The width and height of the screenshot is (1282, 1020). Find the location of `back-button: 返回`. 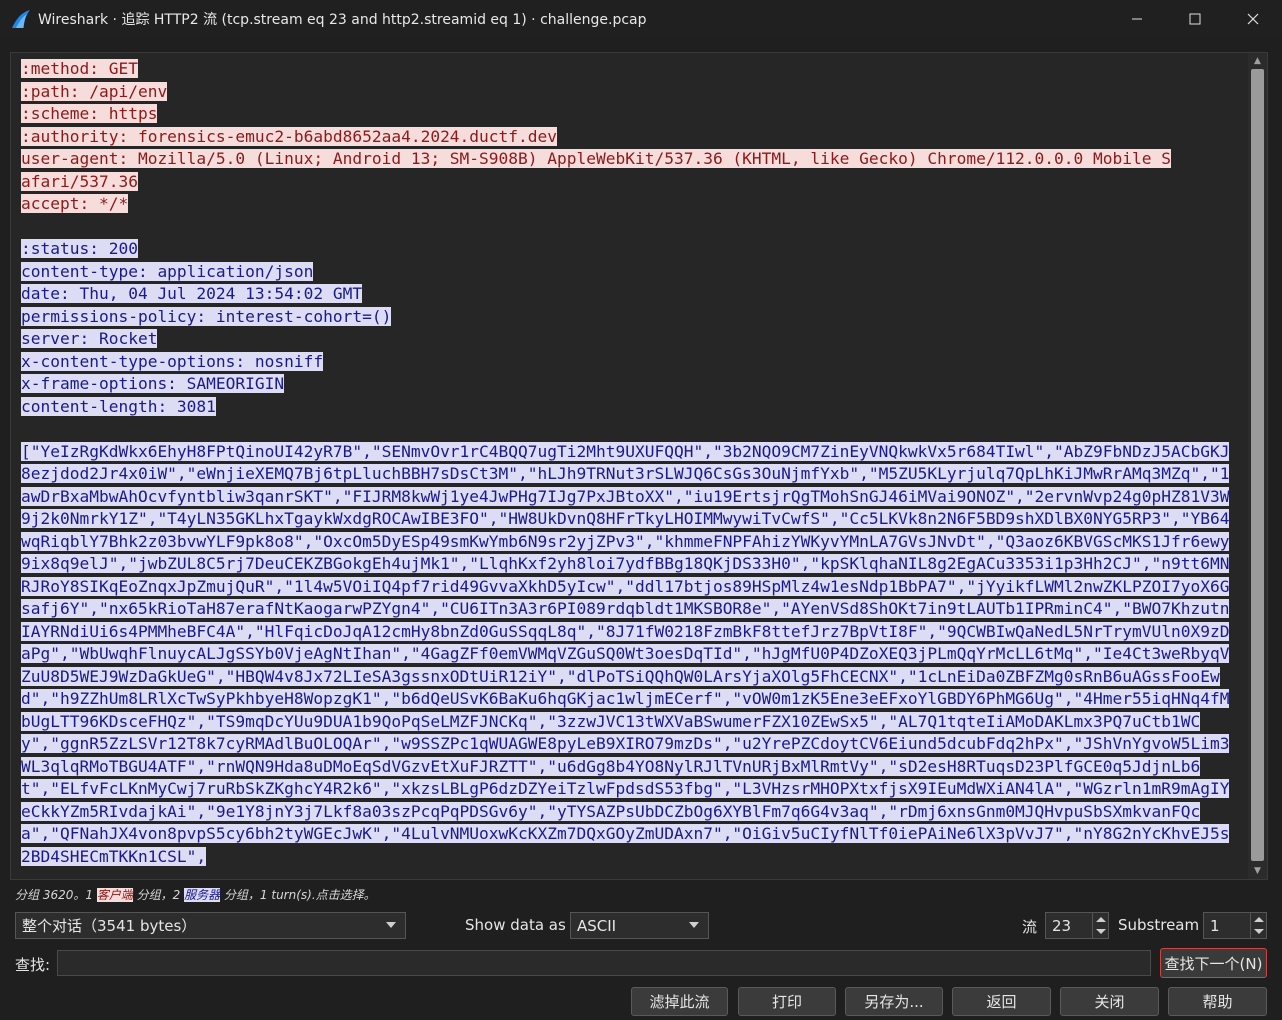

back-button: 返回 is located at coordinates (1001, 1001).